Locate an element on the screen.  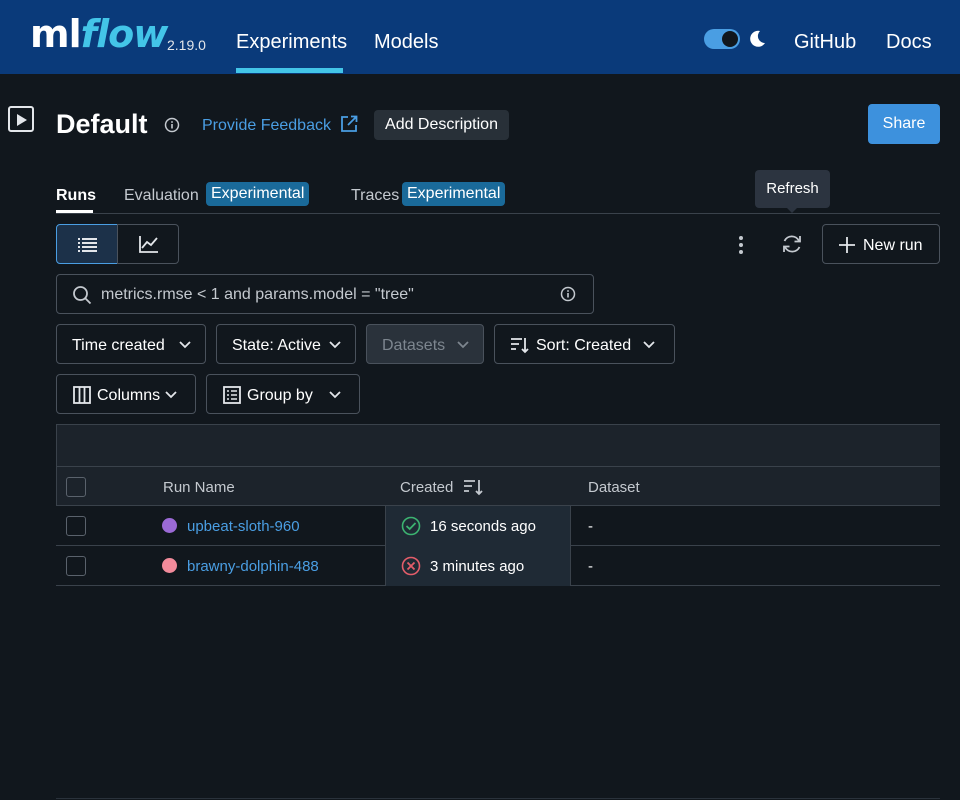
group-by-dropdown: Group by is located at coordinates (283, 394).